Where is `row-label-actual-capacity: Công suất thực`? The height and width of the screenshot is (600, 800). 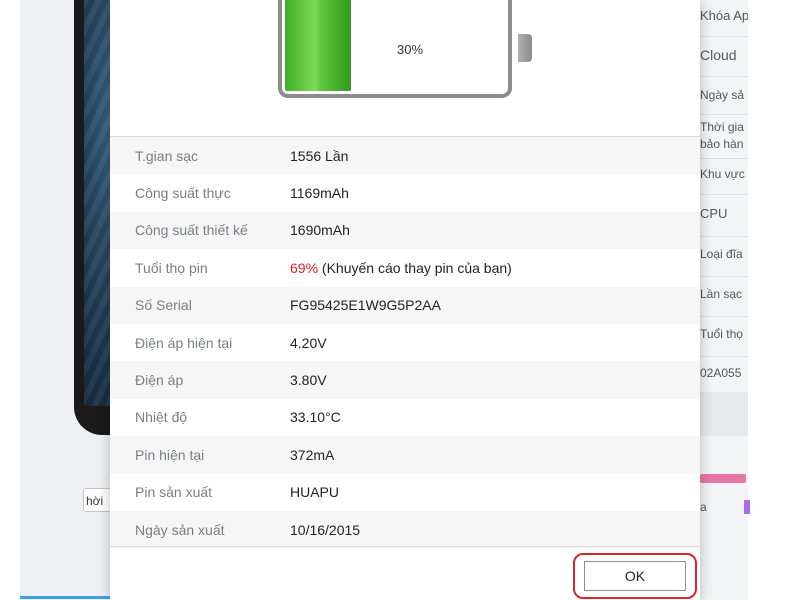 row-label-actual-capacity: Công suất thực is located at coordinates (183, 193).